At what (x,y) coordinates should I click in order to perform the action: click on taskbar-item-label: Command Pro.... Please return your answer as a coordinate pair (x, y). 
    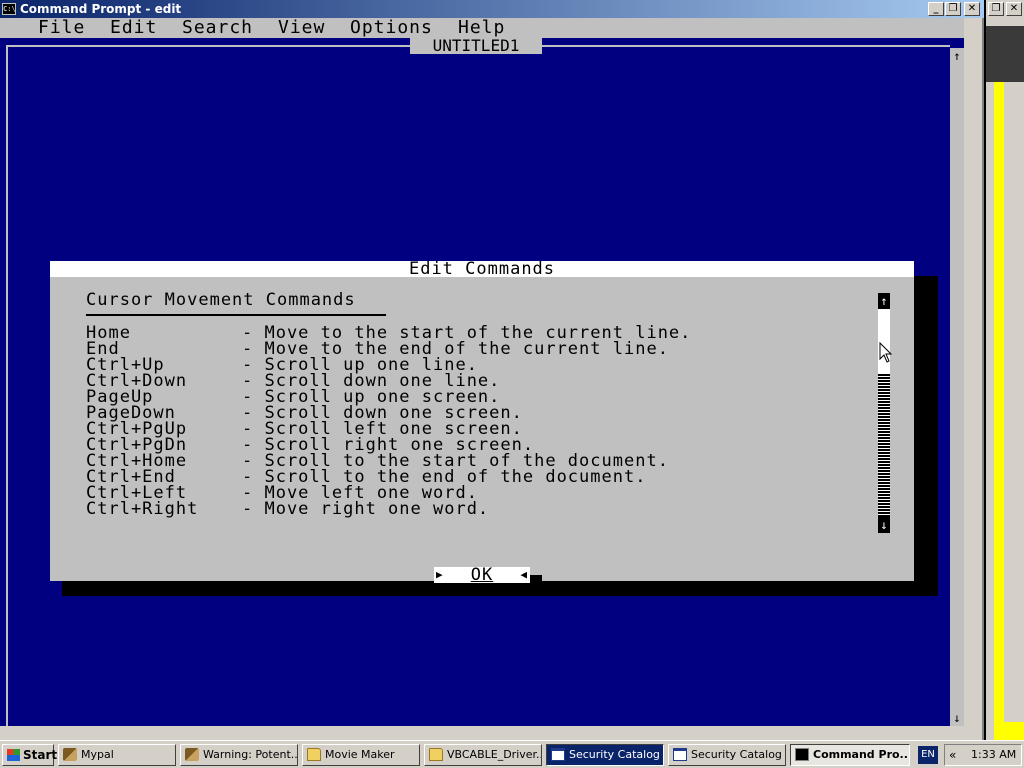
    Looking at the image, I should click on (861, 754).